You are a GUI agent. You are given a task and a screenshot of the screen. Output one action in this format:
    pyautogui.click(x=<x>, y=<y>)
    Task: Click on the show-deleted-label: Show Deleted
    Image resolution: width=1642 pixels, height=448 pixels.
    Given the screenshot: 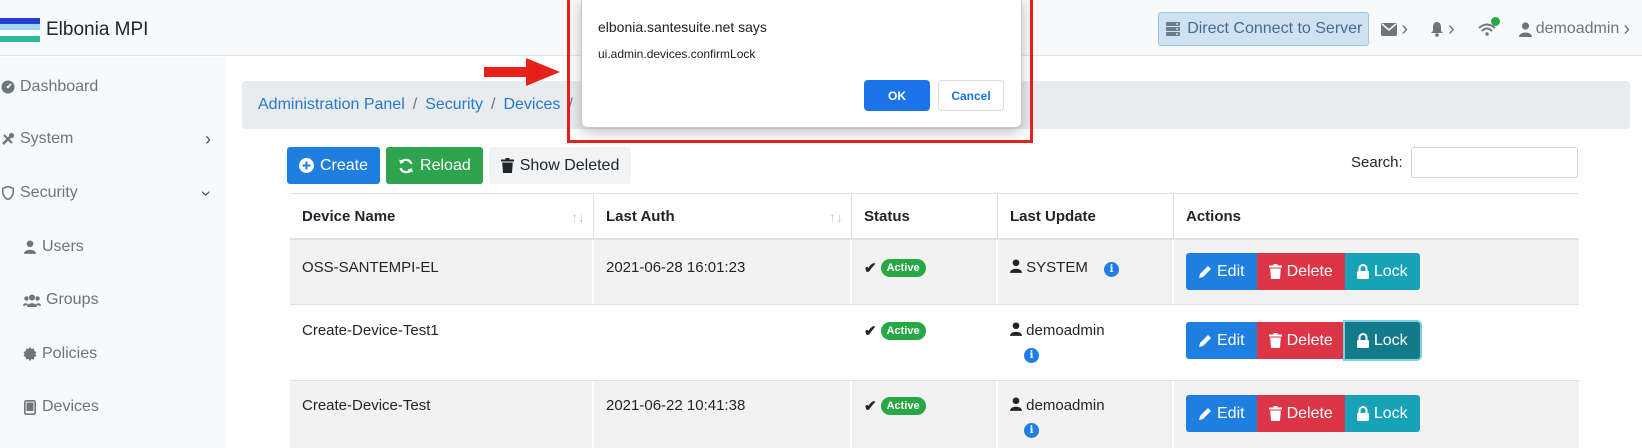 What is the action you would take?
    pyautogui.click(x=569, y=165)
    